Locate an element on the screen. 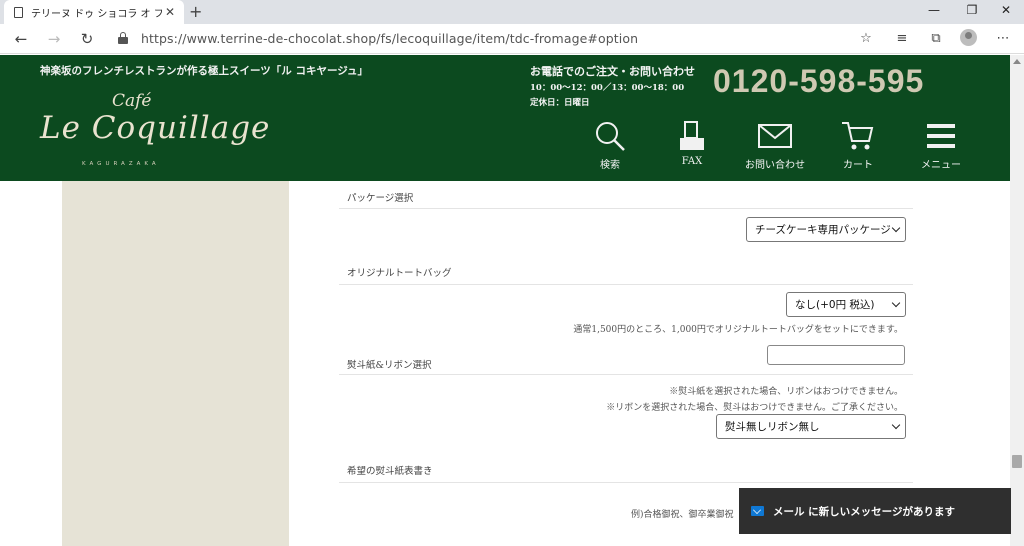  more-options-icon: ⋯ is located at coordinates (1003, 39).